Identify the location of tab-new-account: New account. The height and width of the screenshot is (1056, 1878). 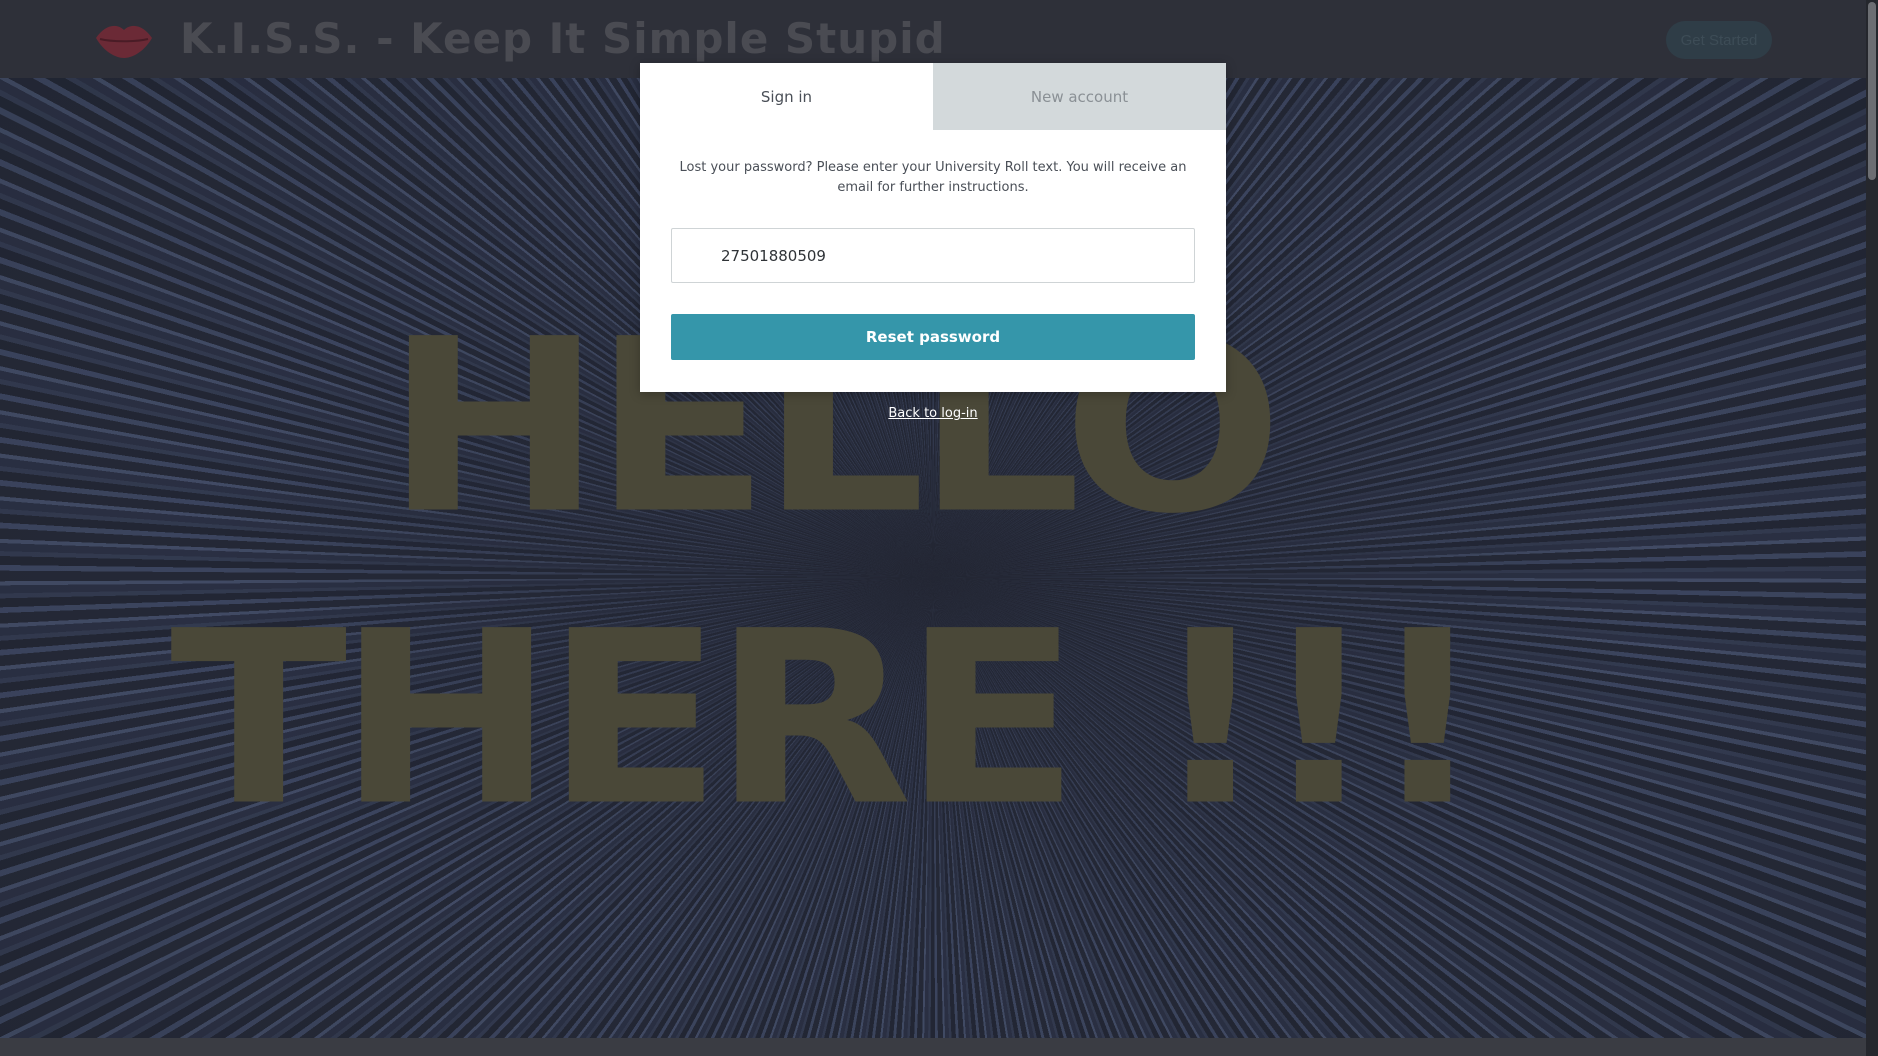
(1079, 96).